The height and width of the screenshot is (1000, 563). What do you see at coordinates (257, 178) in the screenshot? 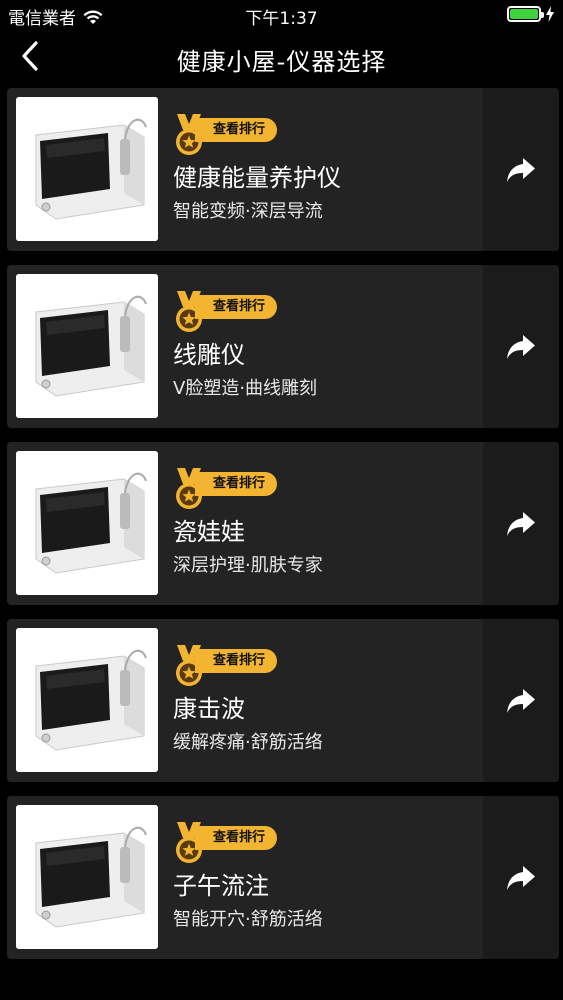
I see `device-name: 健康能量养护仪` at bounding box center [257, 178].